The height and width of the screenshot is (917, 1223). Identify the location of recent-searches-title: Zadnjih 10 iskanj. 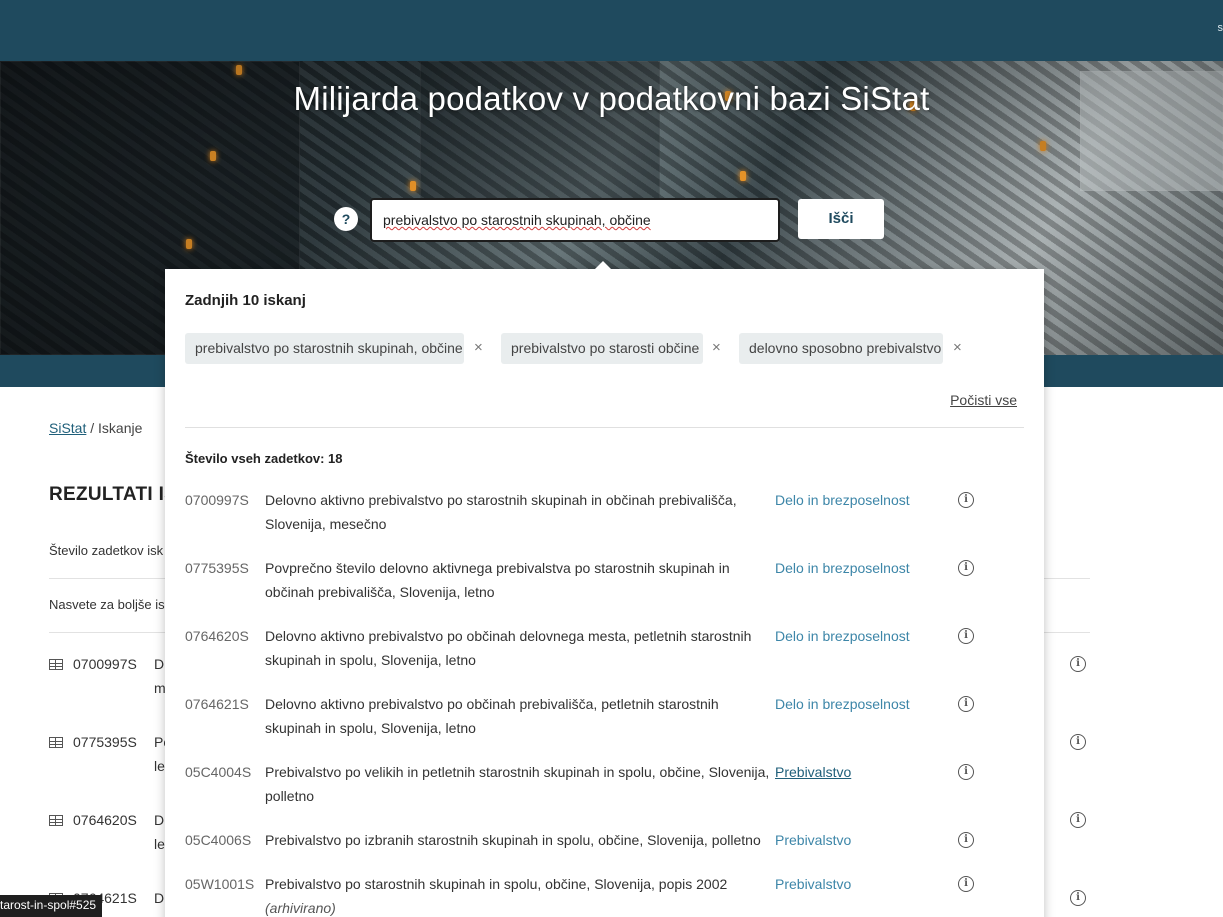
(245, 300).